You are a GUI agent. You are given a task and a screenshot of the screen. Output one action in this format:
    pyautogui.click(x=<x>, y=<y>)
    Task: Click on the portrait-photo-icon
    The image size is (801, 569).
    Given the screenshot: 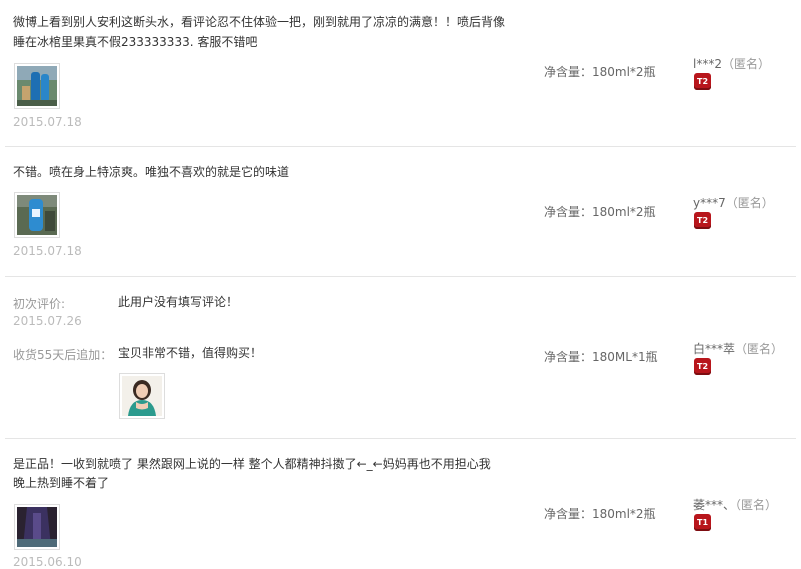 What is the action you would take?
    pyautogui.click(x=142, y=396)
    